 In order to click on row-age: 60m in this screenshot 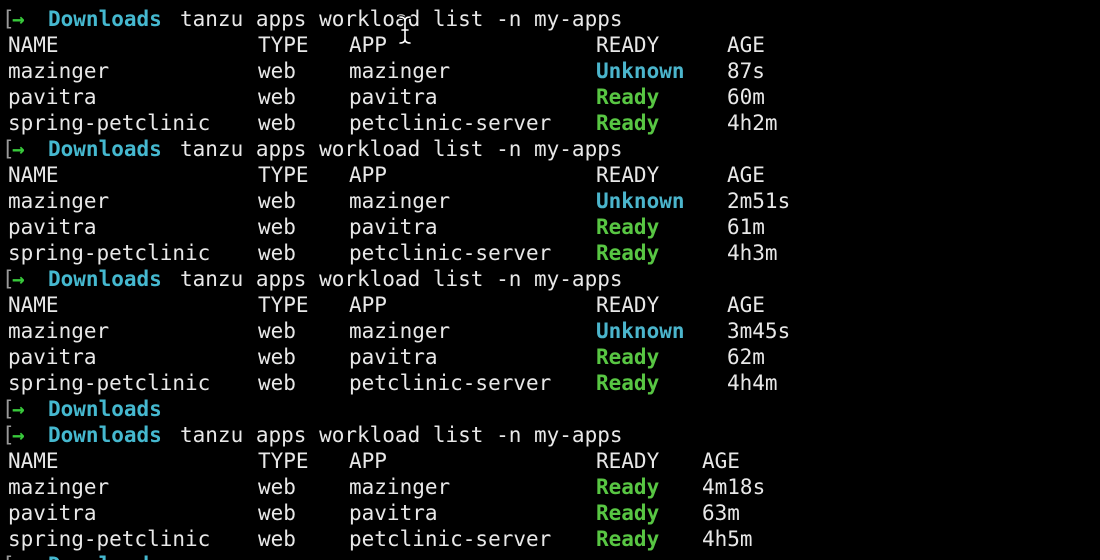, I will do `click(746, 97)`.